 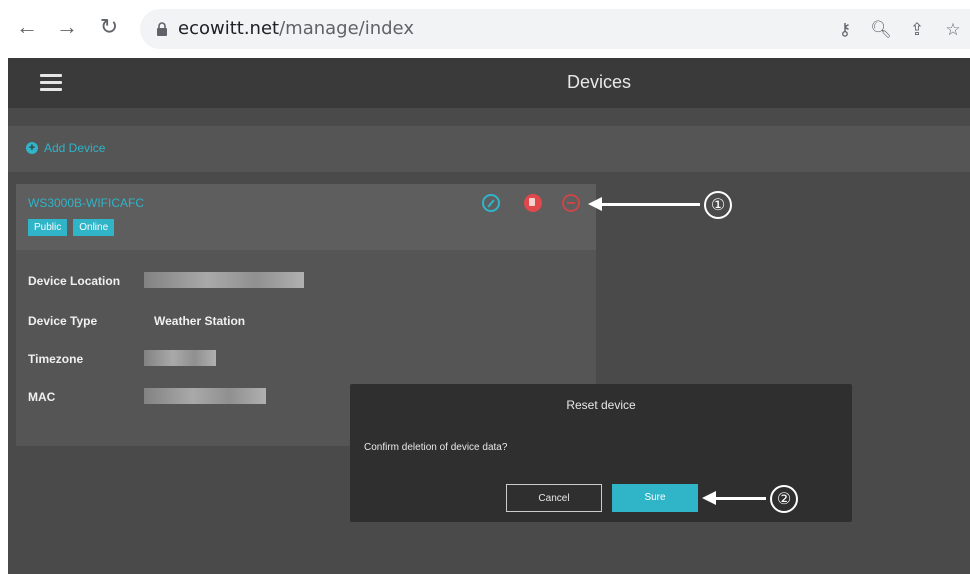 I want to click on cancel-button: Cancel, so click(x=554, y=498).